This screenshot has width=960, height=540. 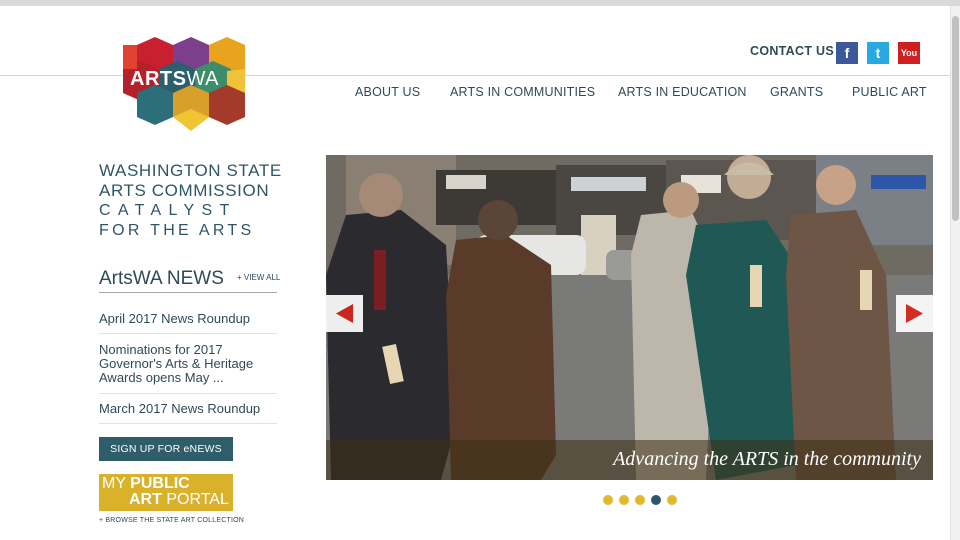 What do you see at coordinates (166, 449) in the screenshot?
I see `signup-enews-button: SIGN UP FOR eNEWS` at bounding box center [166, 449].